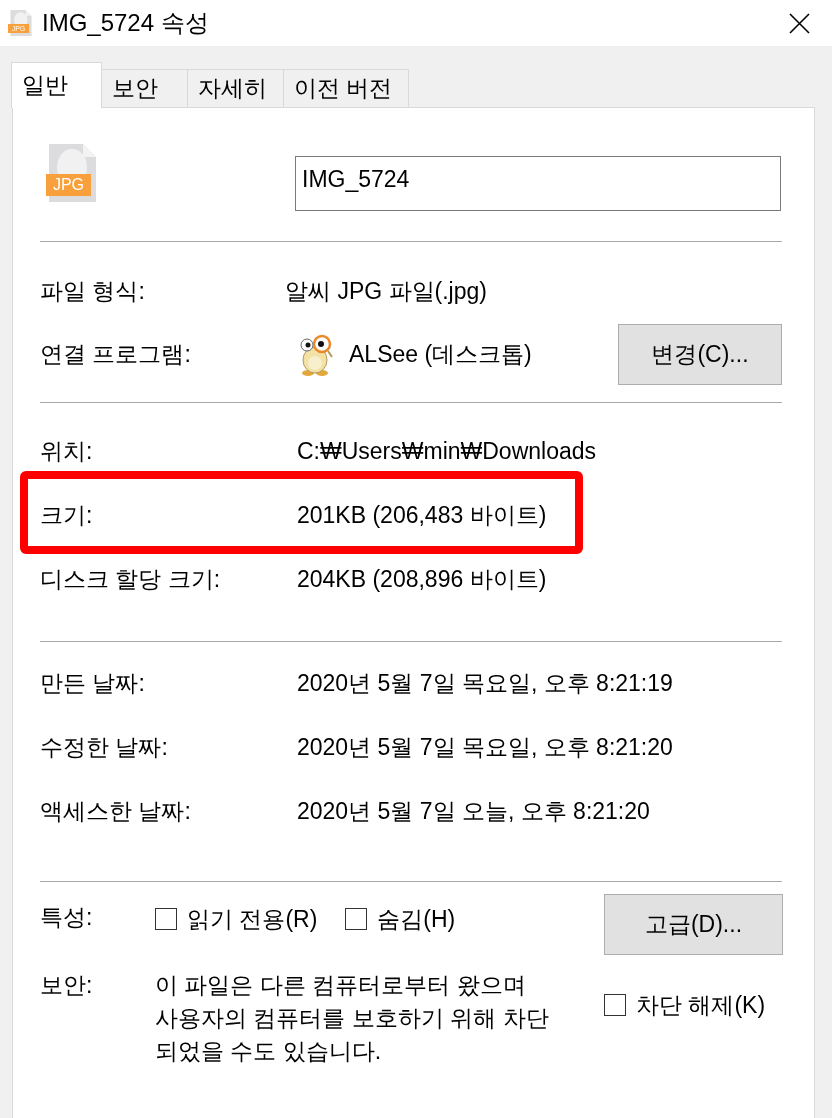  What do you see at coordinates (799, 23) in the screenshot?
I see `close-icon` at bounding box center [799, 23].